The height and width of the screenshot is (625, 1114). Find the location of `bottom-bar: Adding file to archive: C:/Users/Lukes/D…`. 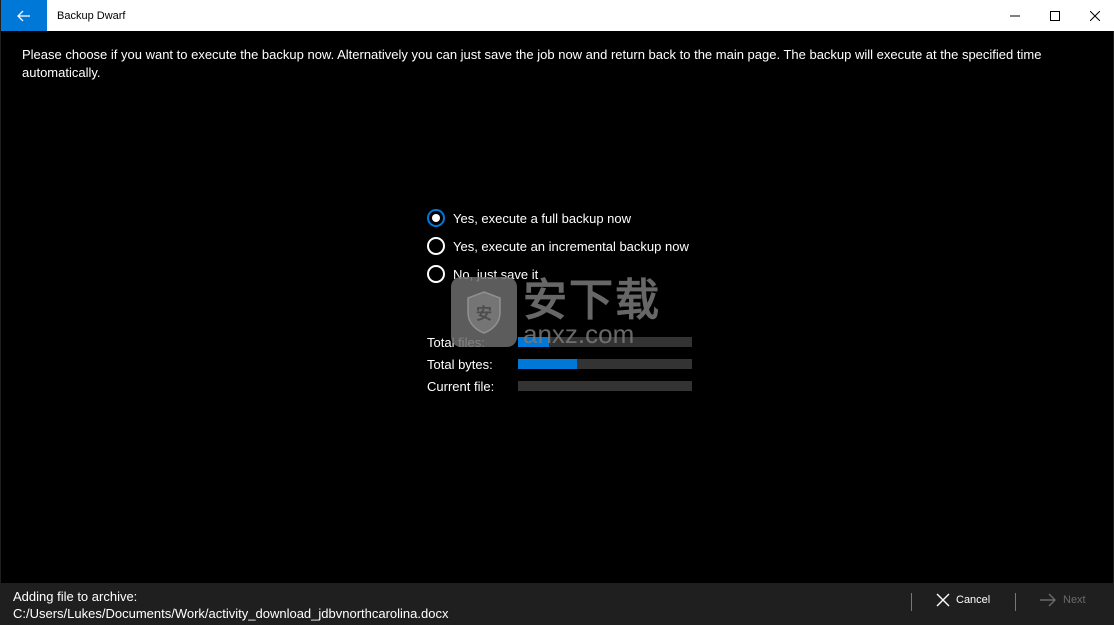

bottom-bar: Adding file to archive: C:/Users/Lukes/D… is located at coordinates (557, 604).